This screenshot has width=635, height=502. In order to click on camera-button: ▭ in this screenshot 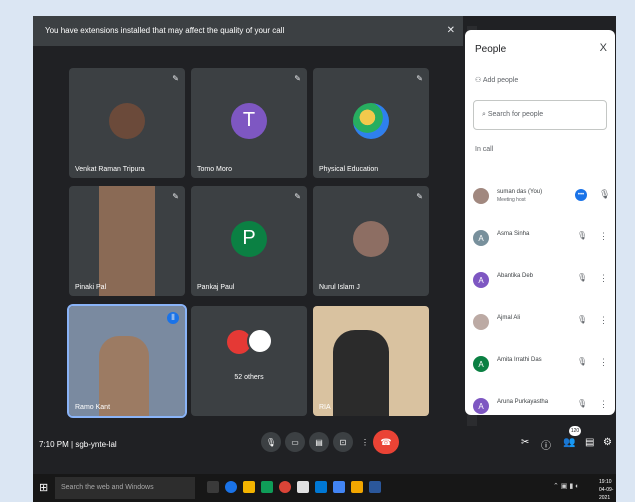, I will do `click(295, 442)`.